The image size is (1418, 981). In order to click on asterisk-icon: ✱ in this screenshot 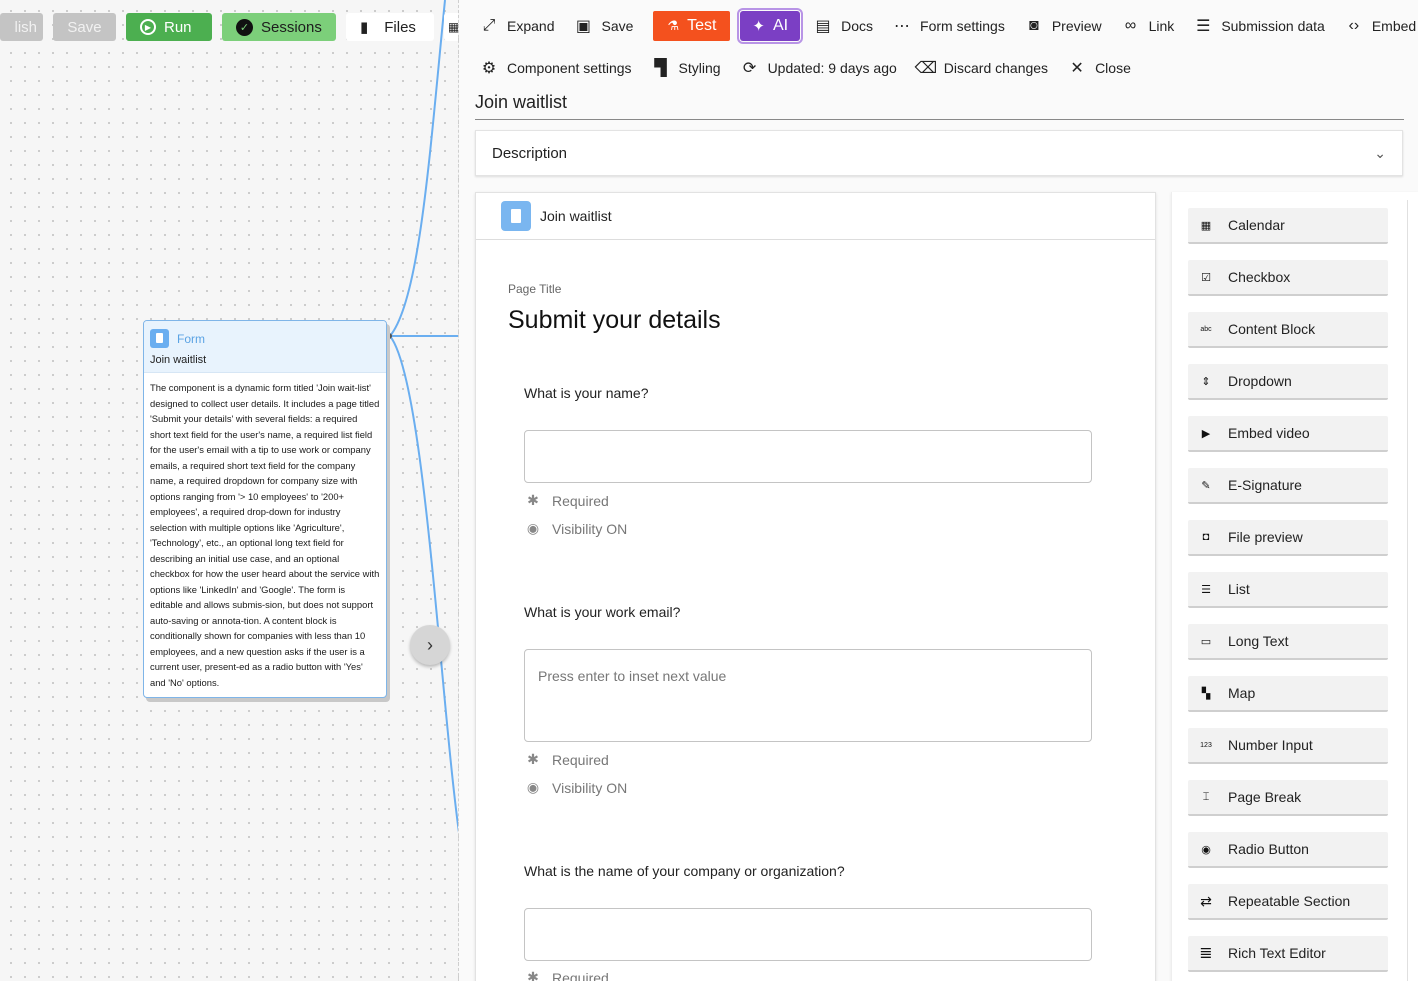, I will do `click(533, 975)`.